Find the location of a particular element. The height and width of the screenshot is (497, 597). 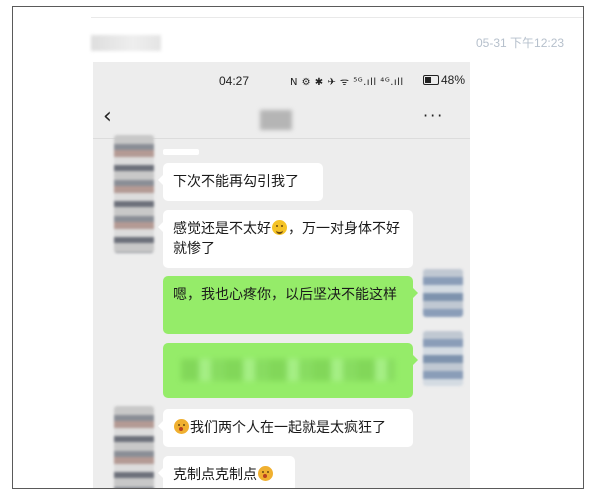

blurred-message-text is located at coordinates (288, 370).